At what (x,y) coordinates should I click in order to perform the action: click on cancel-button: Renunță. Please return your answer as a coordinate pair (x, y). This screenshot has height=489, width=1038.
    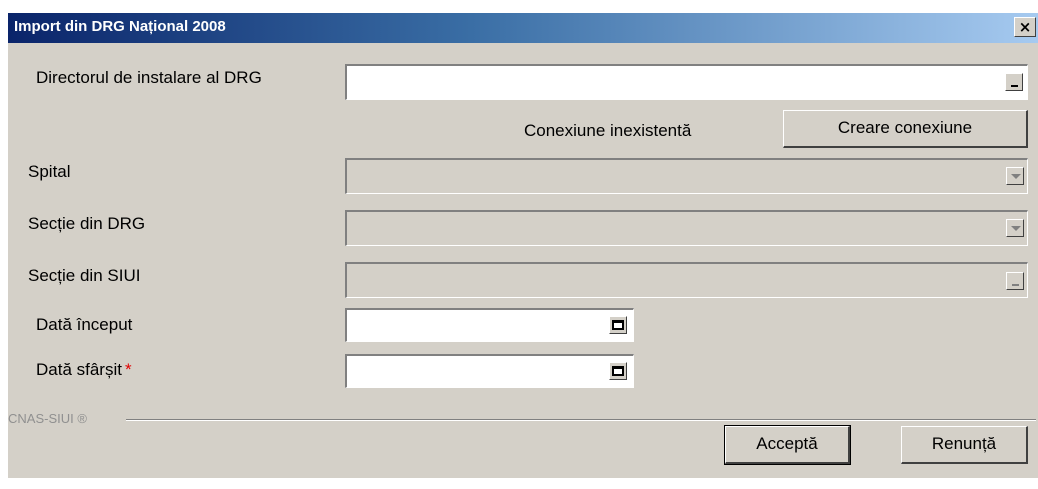
    Looking at the image, I should click on (964, 445).